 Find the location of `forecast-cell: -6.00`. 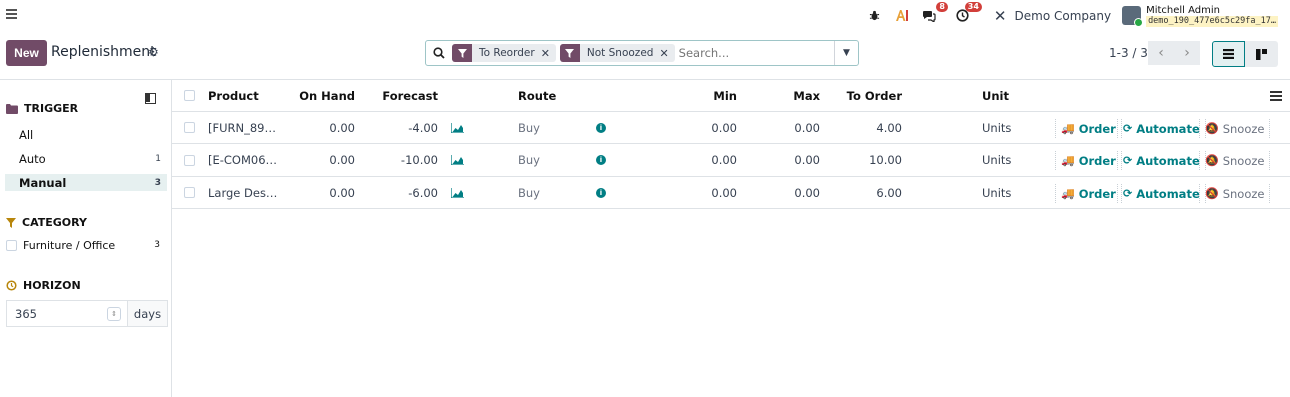

forecast-cell: -6.00 is located at coordinates (423, 192).